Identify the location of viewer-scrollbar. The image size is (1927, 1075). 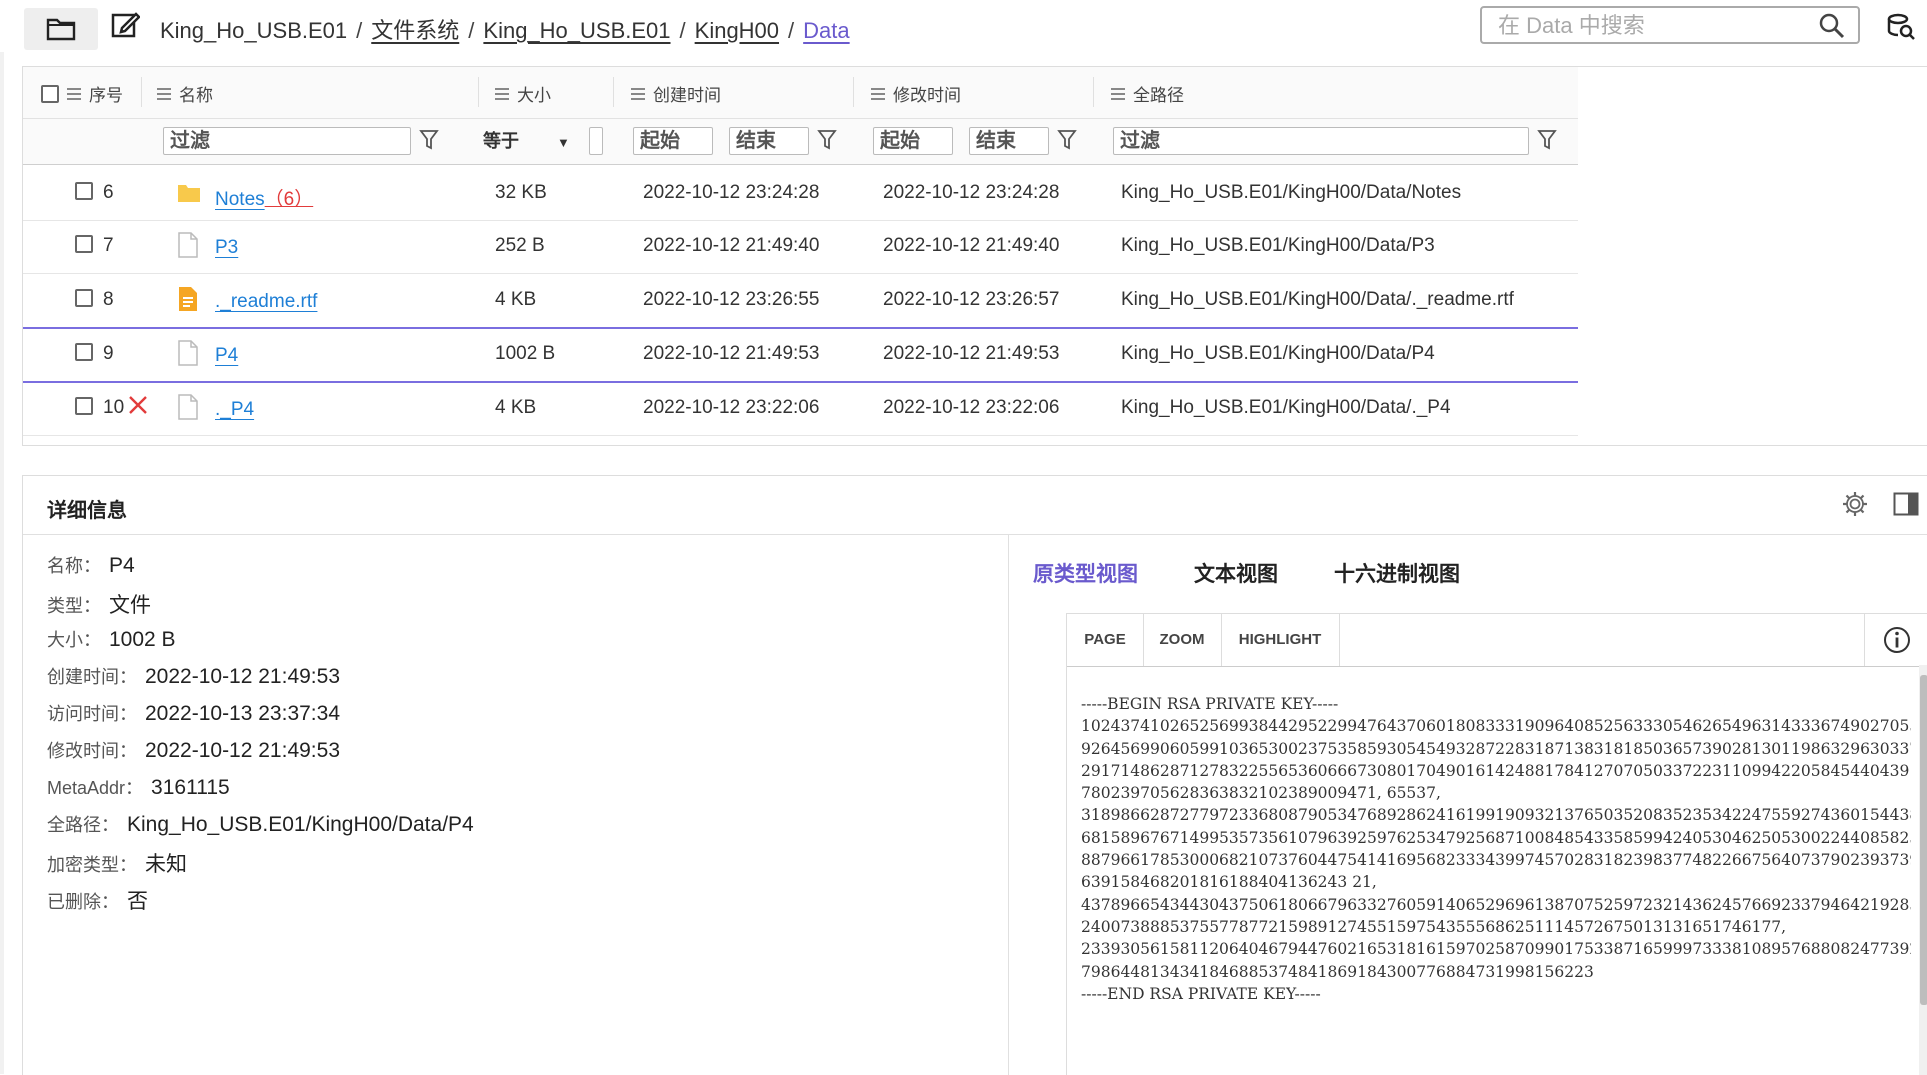
(1923, 870).